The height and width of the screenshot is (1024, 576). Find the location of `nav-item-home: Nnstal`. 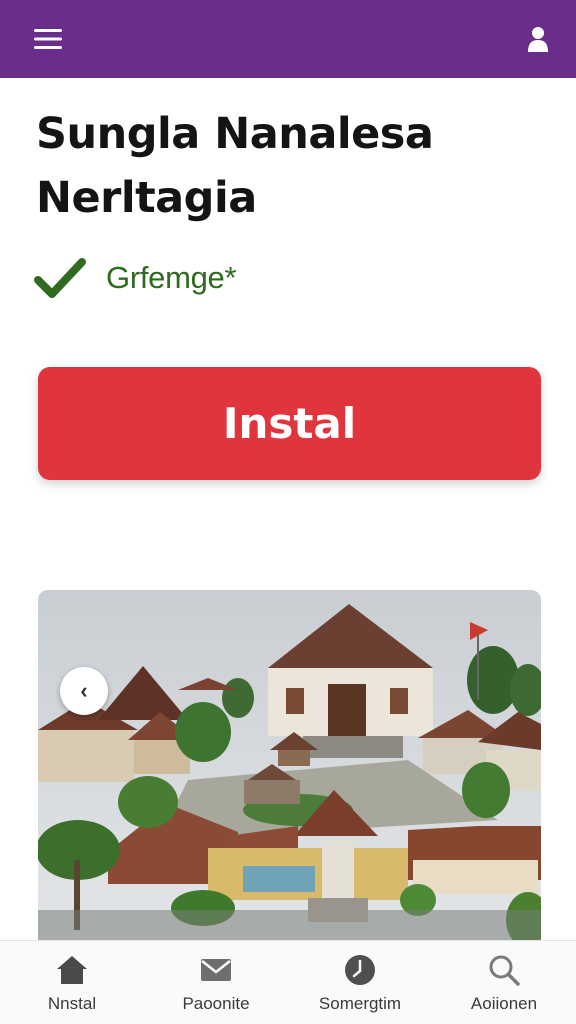

nav-item-home: Nnstal is located at coordinates (72, 982).